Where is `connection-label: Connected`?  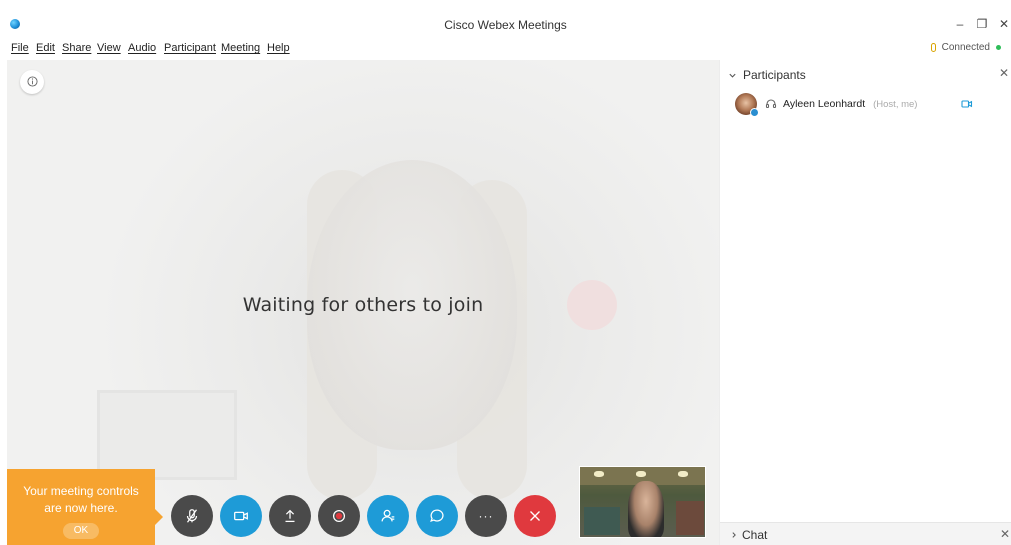
connection-label: Connected is located at coordinates (965, 47).